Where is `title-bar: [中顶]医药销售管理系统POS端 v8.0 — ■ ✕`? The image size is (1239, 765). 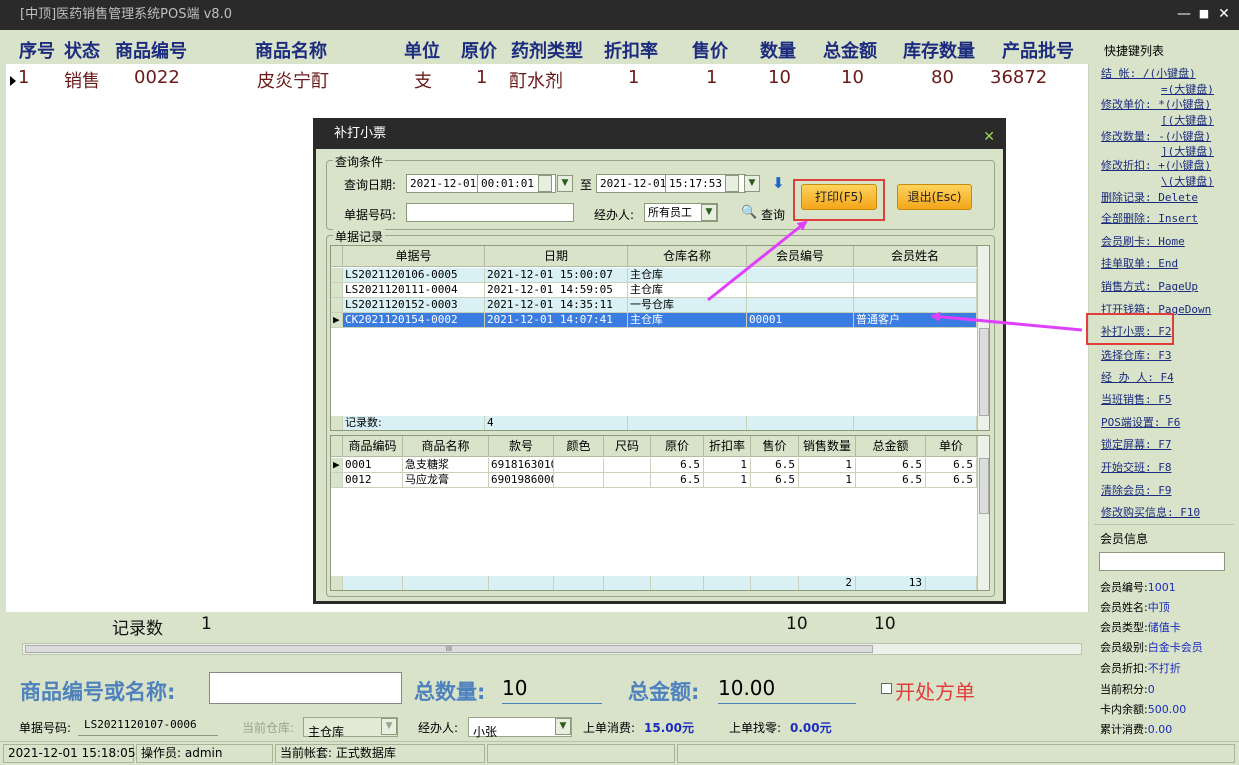 title-bar: [中顶]医药销售管理系统POS端 v8.0 — ■ ✕ is located at coordinates (619, 15).